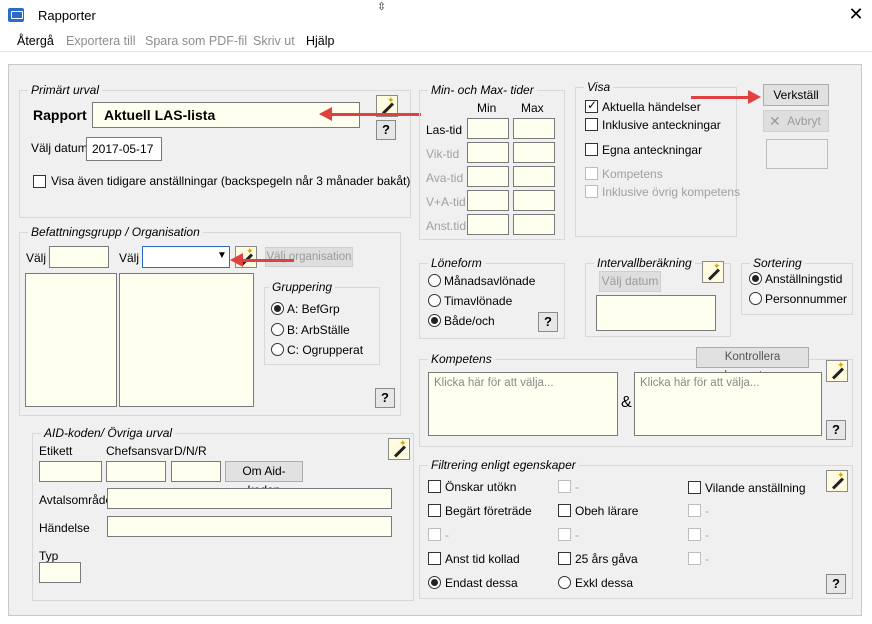 This screenshot has height=624, width=872. I want to click on cancel-button: ✕ Avbryt, so click(796, 121).